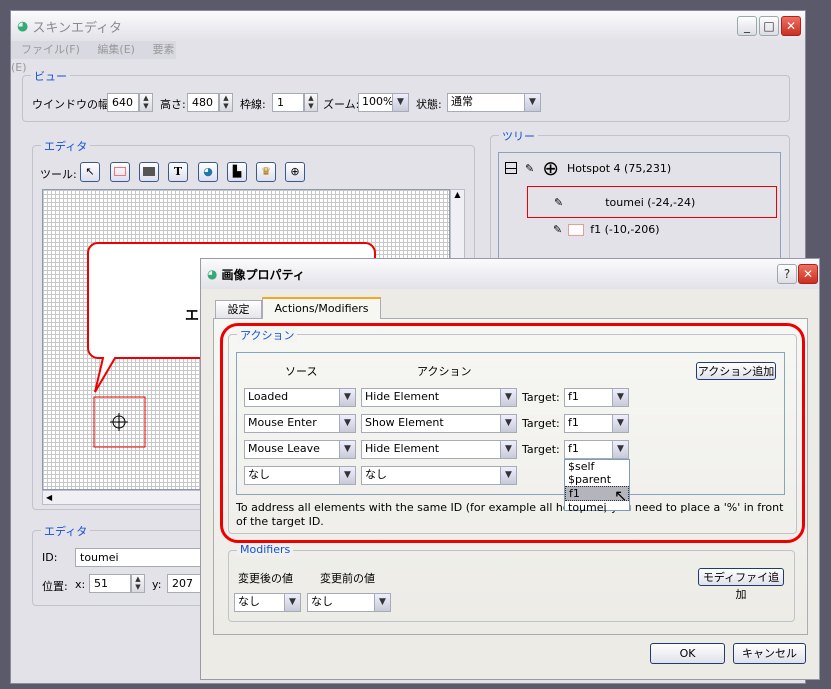 The height and width of the screenshot is (689, 831). What do you see at coordinates (510, 274) in the screenshot?
I see `dialog-title-bar: ◕ 画像プロパティ` at bounding box center [510, 274].